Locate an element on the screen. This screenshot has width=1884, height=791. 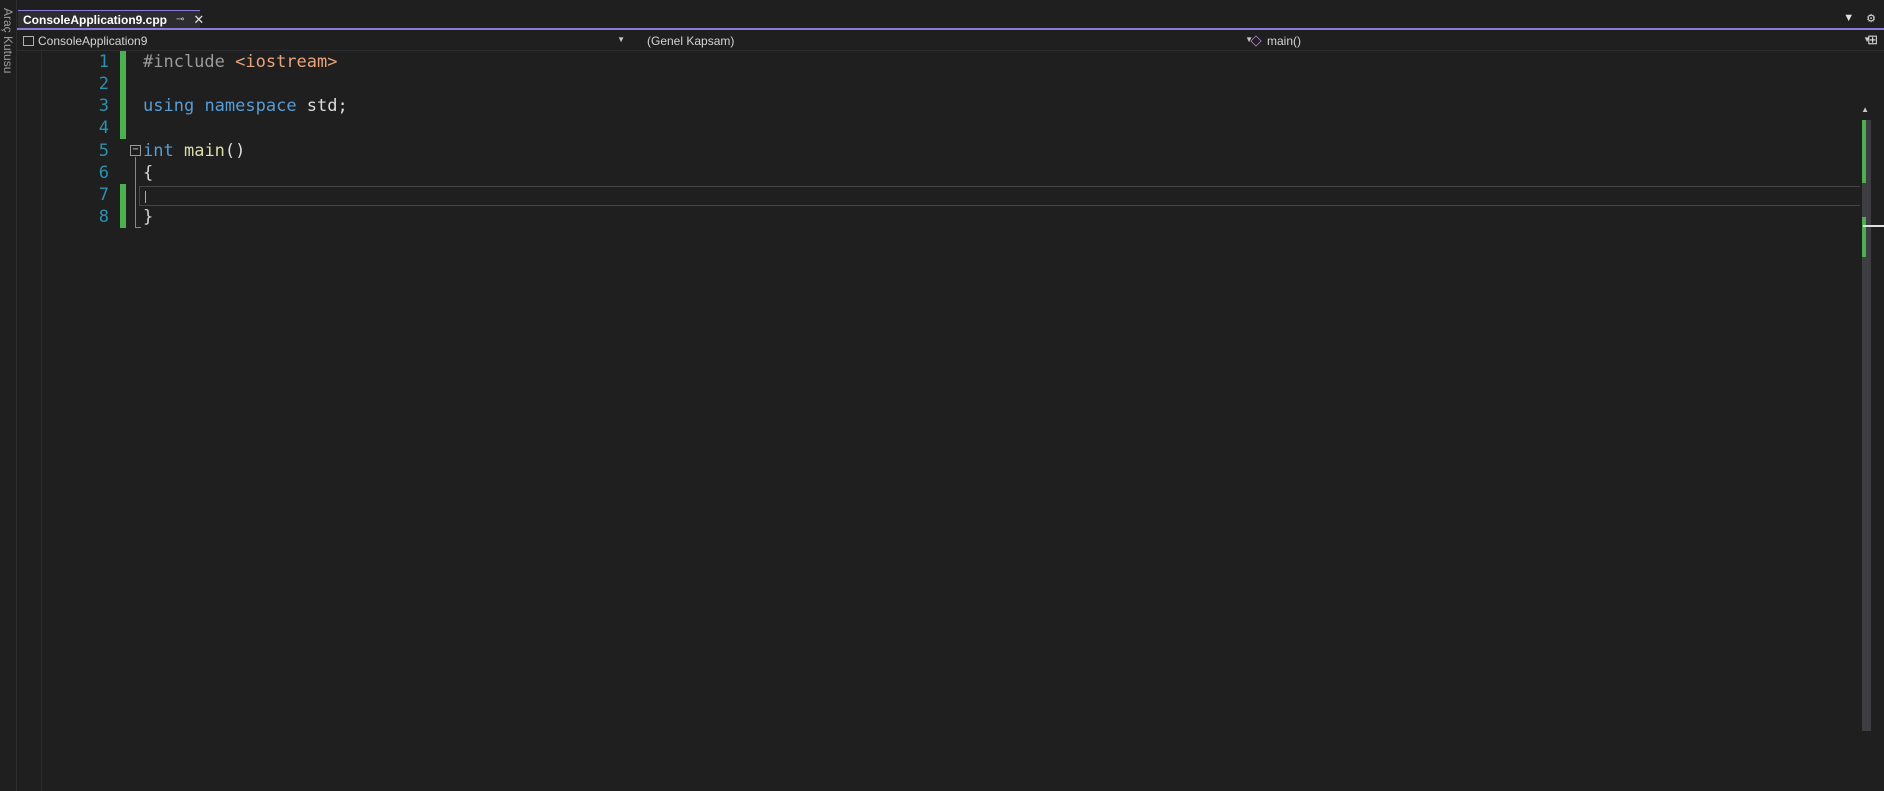
code-text: #include <iostream> is located at coordinates (240, 62).